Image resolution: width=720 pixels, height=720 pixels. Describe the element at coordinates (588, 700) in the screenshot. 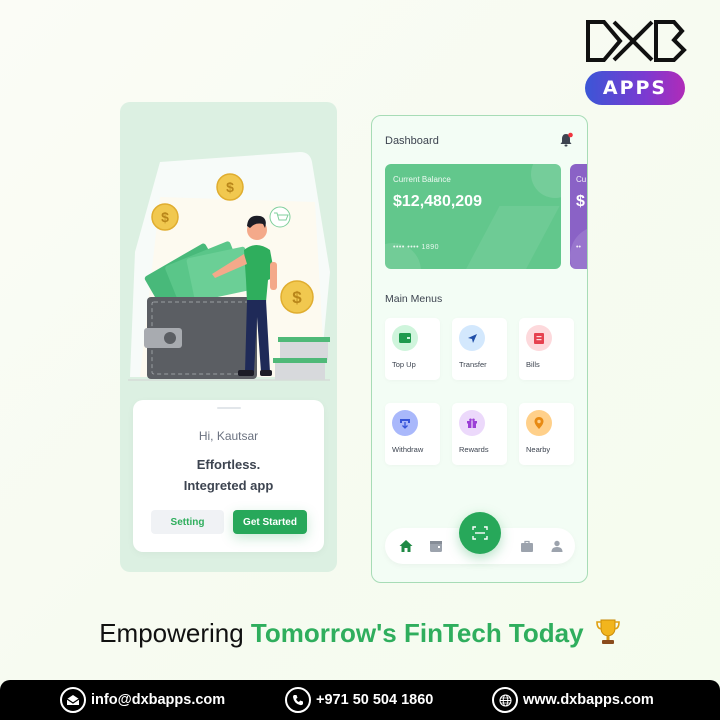

I see `website-text: www.dxbapps.com` at that location.